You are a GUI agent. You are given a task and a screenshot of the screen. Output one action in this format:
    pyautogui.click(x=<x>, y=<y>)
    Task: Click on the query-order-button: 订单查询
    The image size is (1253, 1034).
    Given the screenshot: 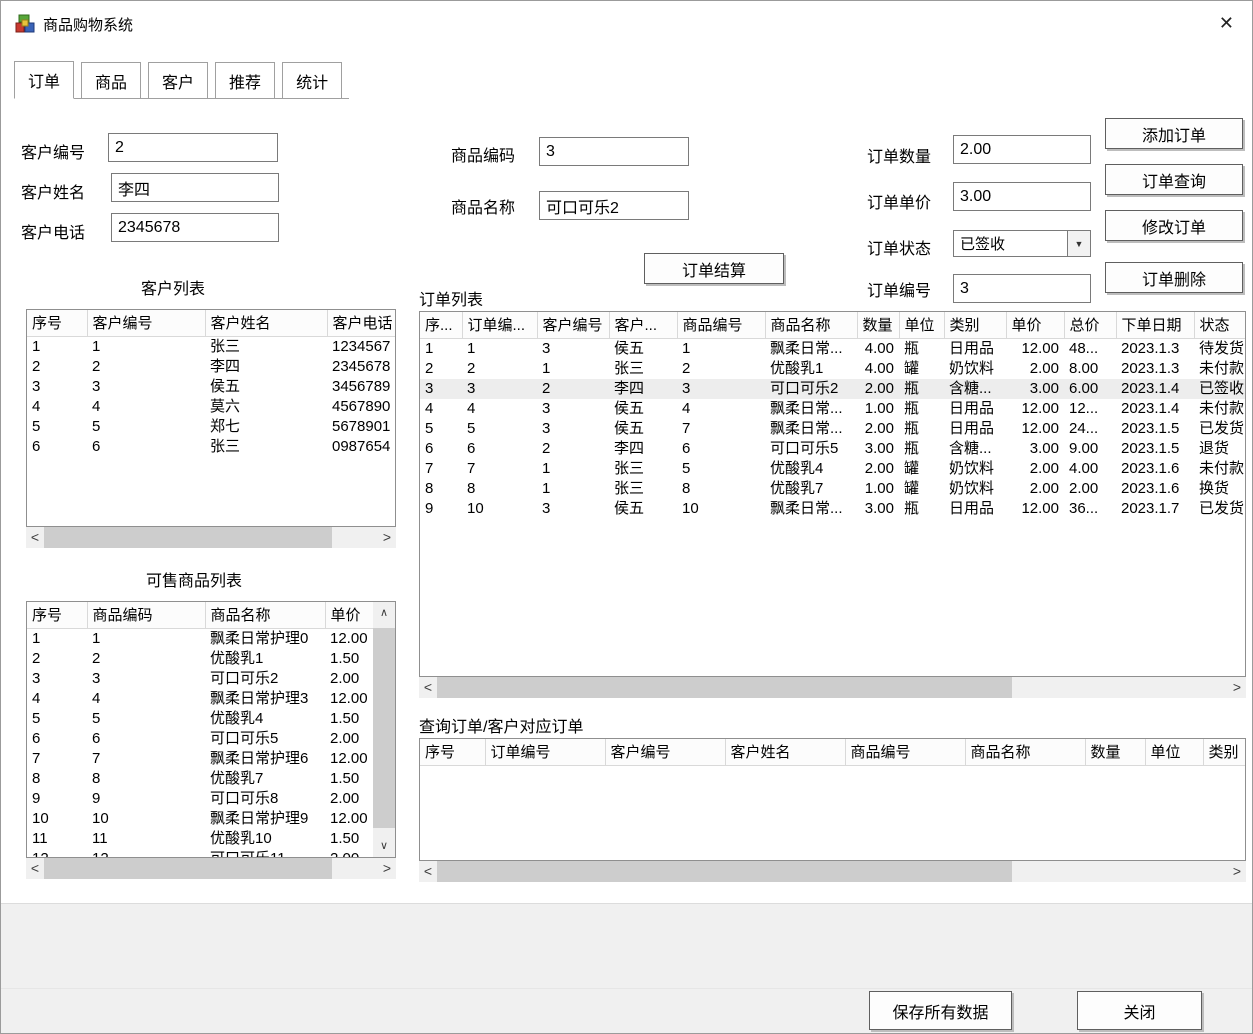 What is the action you would take?
    pyautogui.click(x=1174, y=179)
    